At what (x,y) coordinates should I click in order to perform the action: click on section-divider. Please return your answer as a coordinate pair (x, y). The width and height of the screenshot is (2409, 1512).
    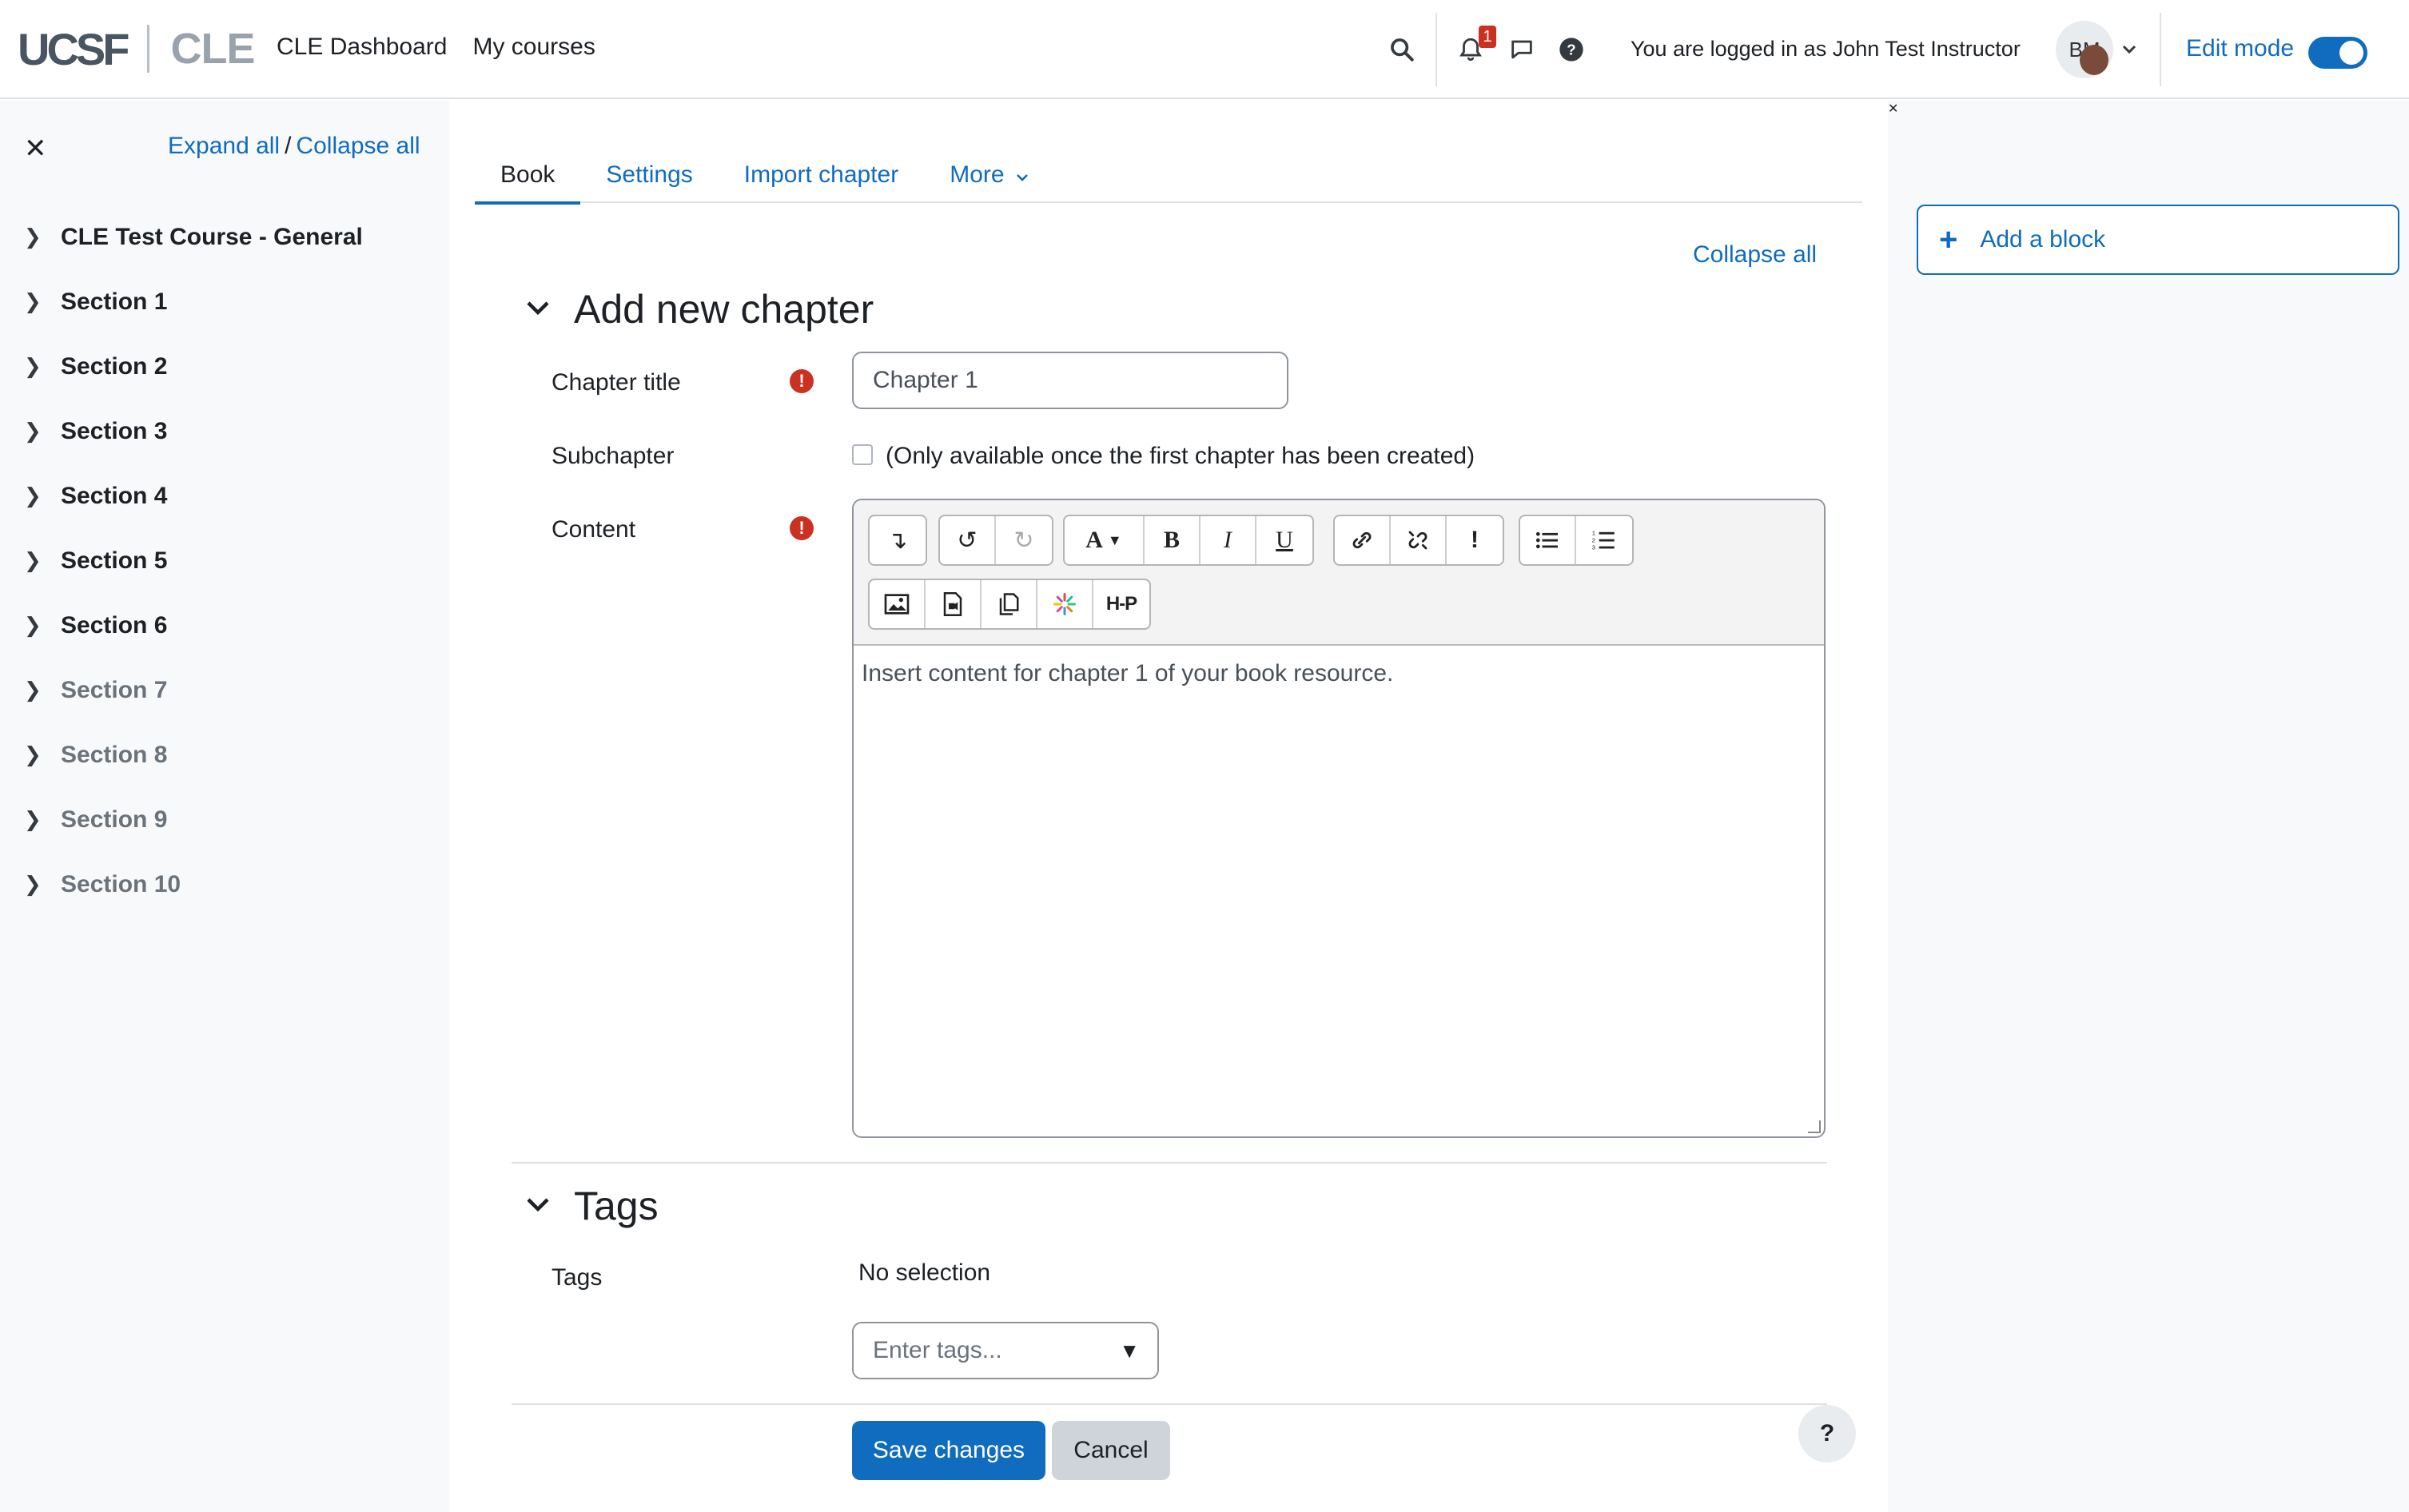
    Looking at the image, I should click on (1169, 1163).